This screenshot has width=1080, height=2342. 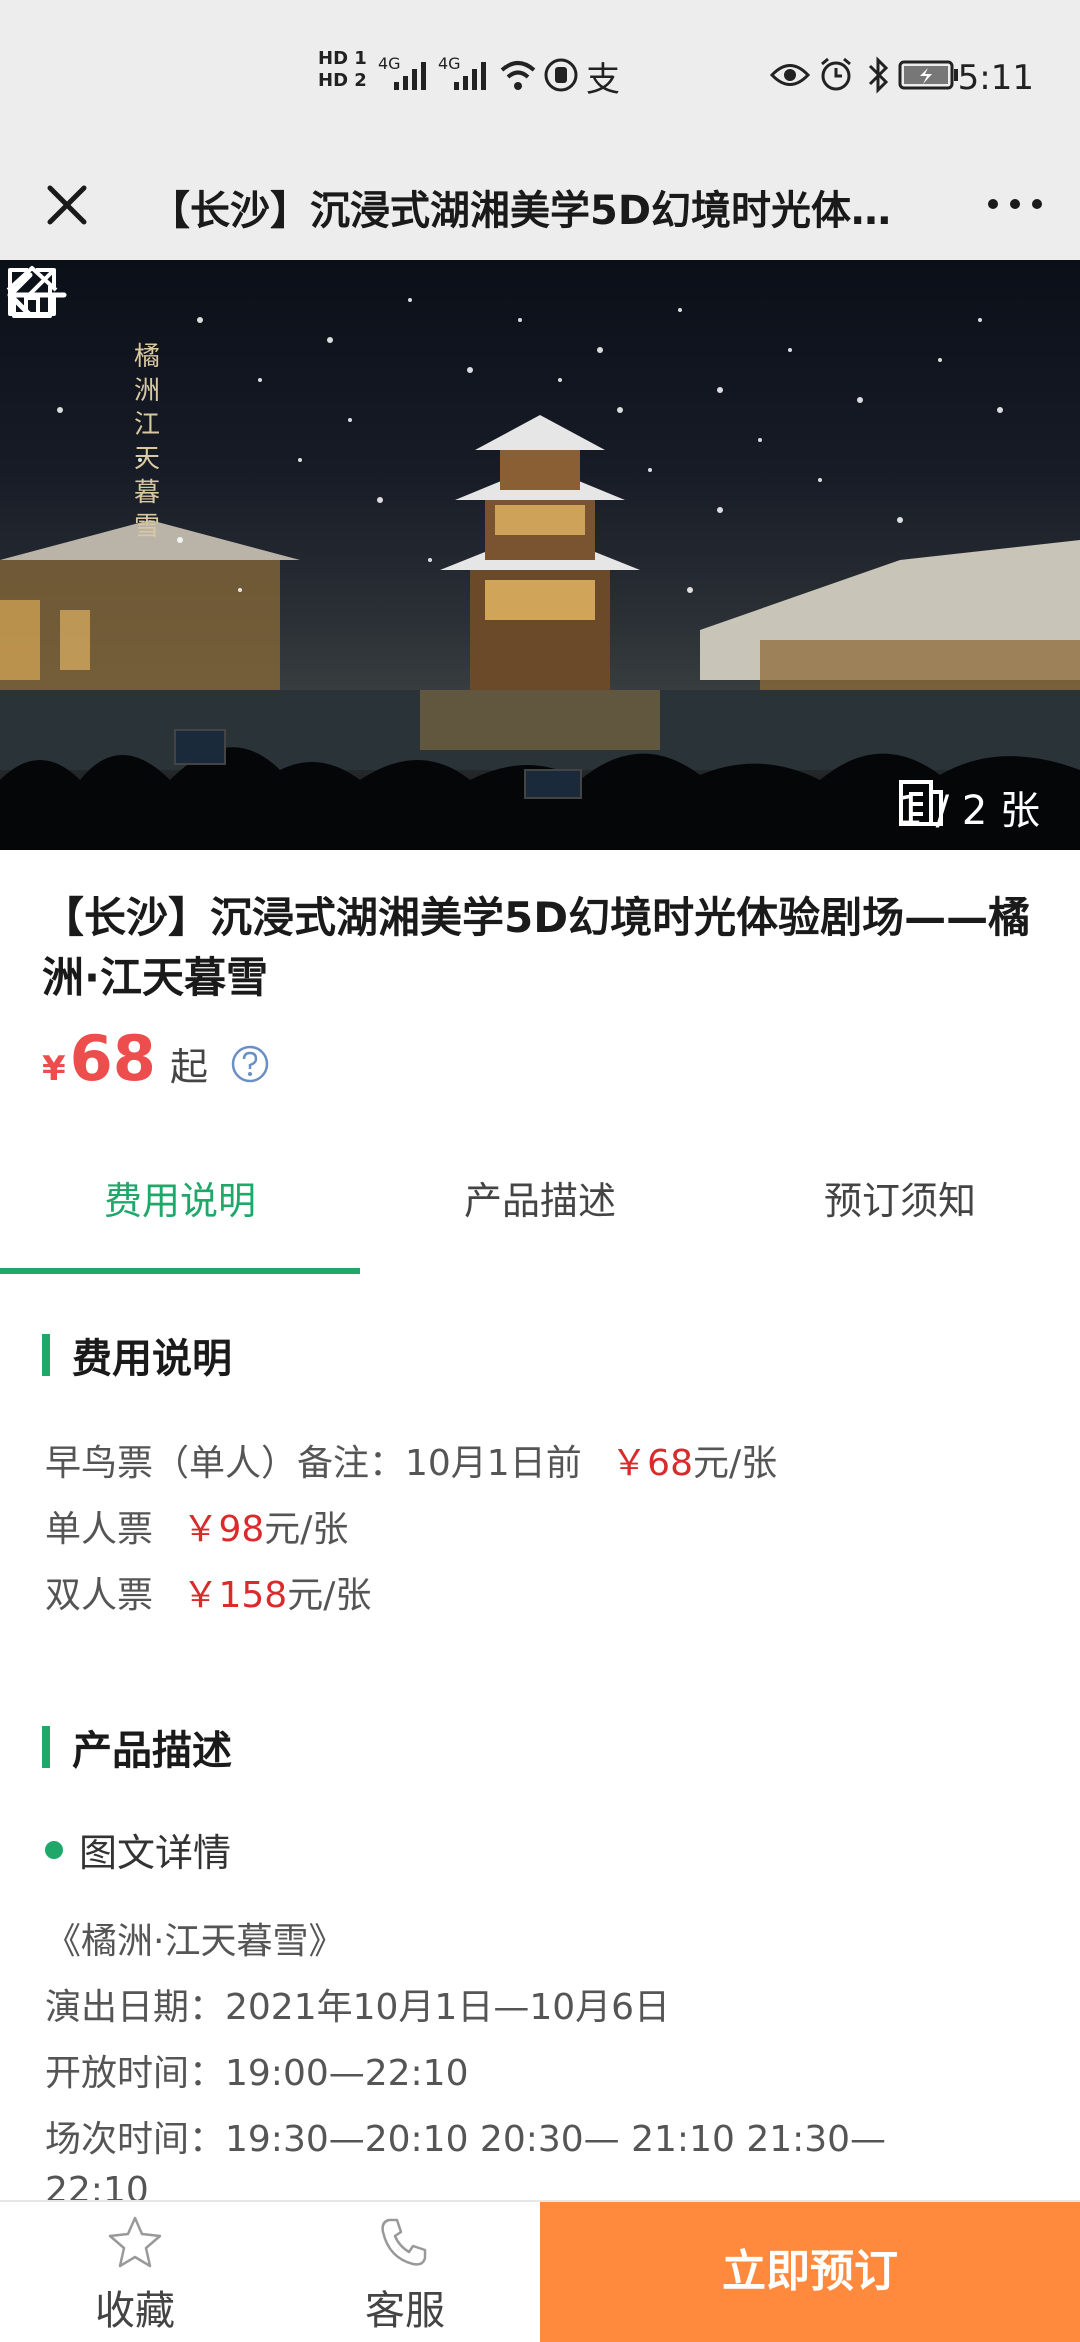 What do you see at coordinates (561, 75) in the screenshot?
I see `hand-shield-icon` at bounding box center [561, 75].